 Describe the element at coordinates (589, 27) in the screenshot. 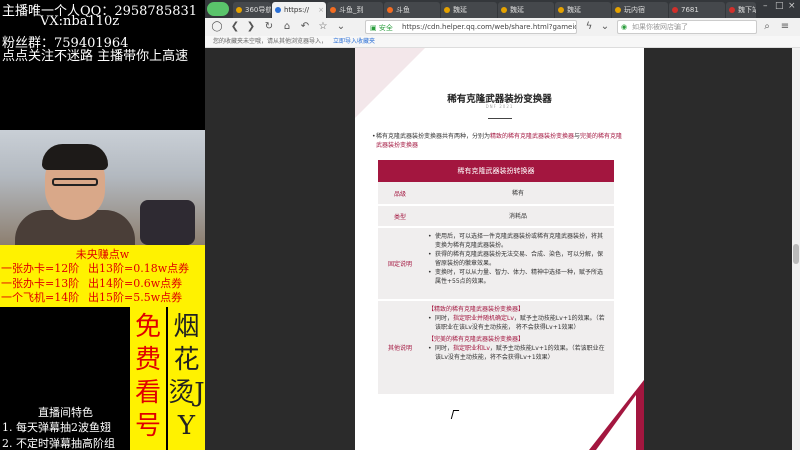

I see `lightning-icon: ϟ` at that location.